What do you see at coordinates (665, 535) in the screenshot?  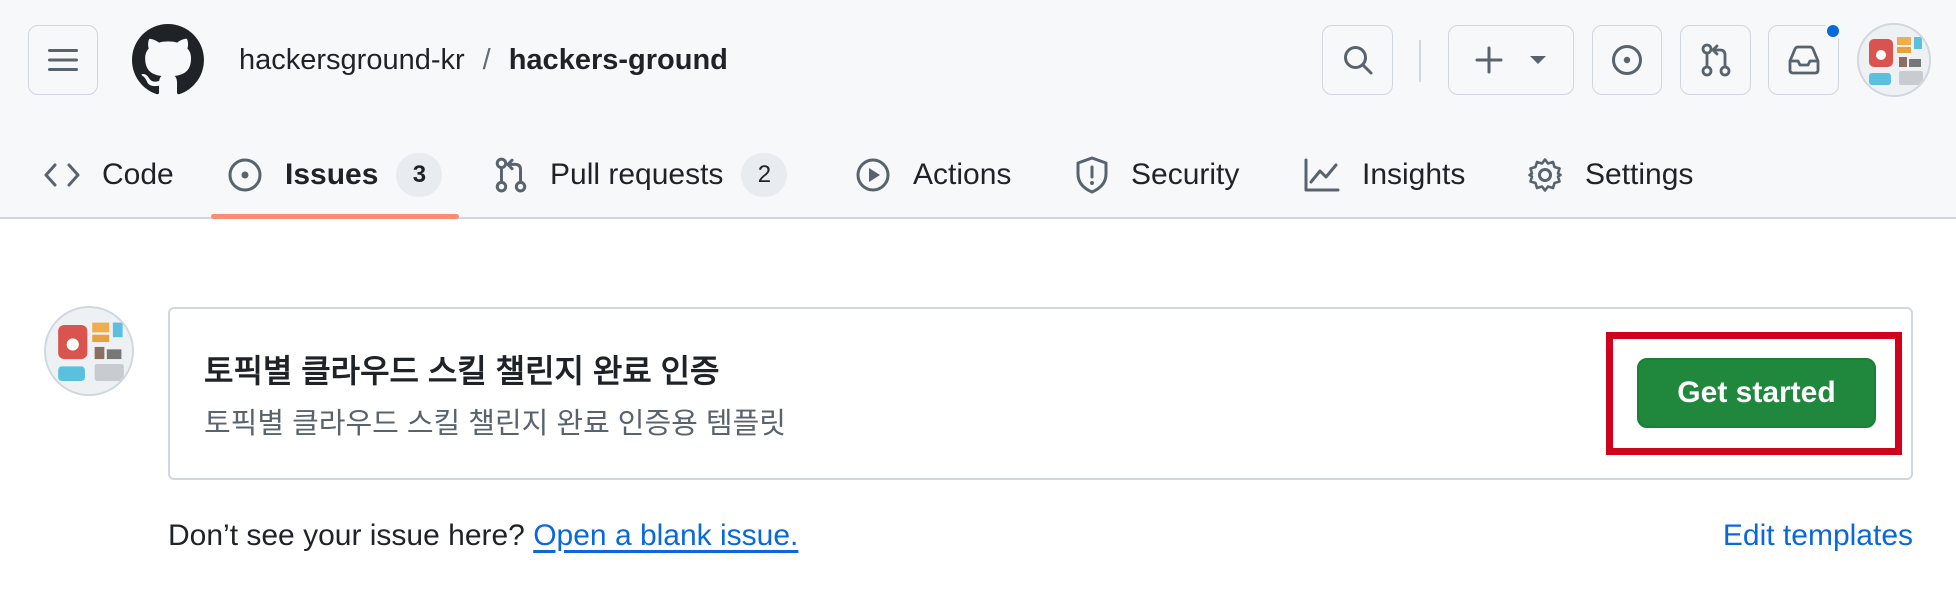 I see `open-blank-issue-link: Open a blank issue.` at bounding box center [665, 535].